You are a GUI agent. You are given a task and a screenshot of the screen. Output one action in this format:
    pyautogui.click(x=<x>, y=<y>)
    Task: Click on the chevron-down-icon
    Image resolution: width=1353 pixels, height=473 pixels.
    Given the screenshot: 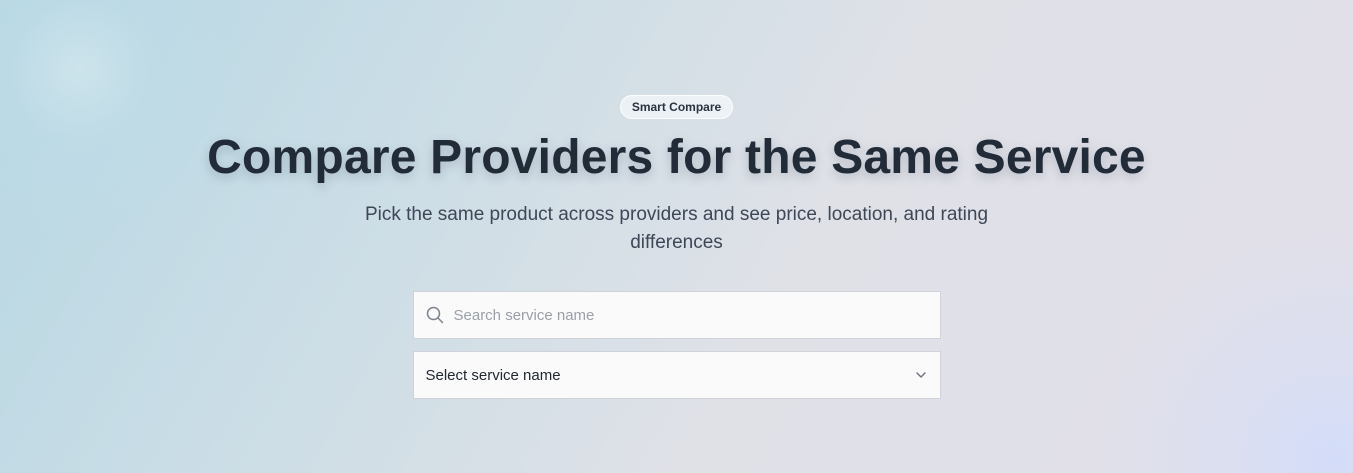 What is the action you would take?
    pyautogui.click(x=921, y=375)
    